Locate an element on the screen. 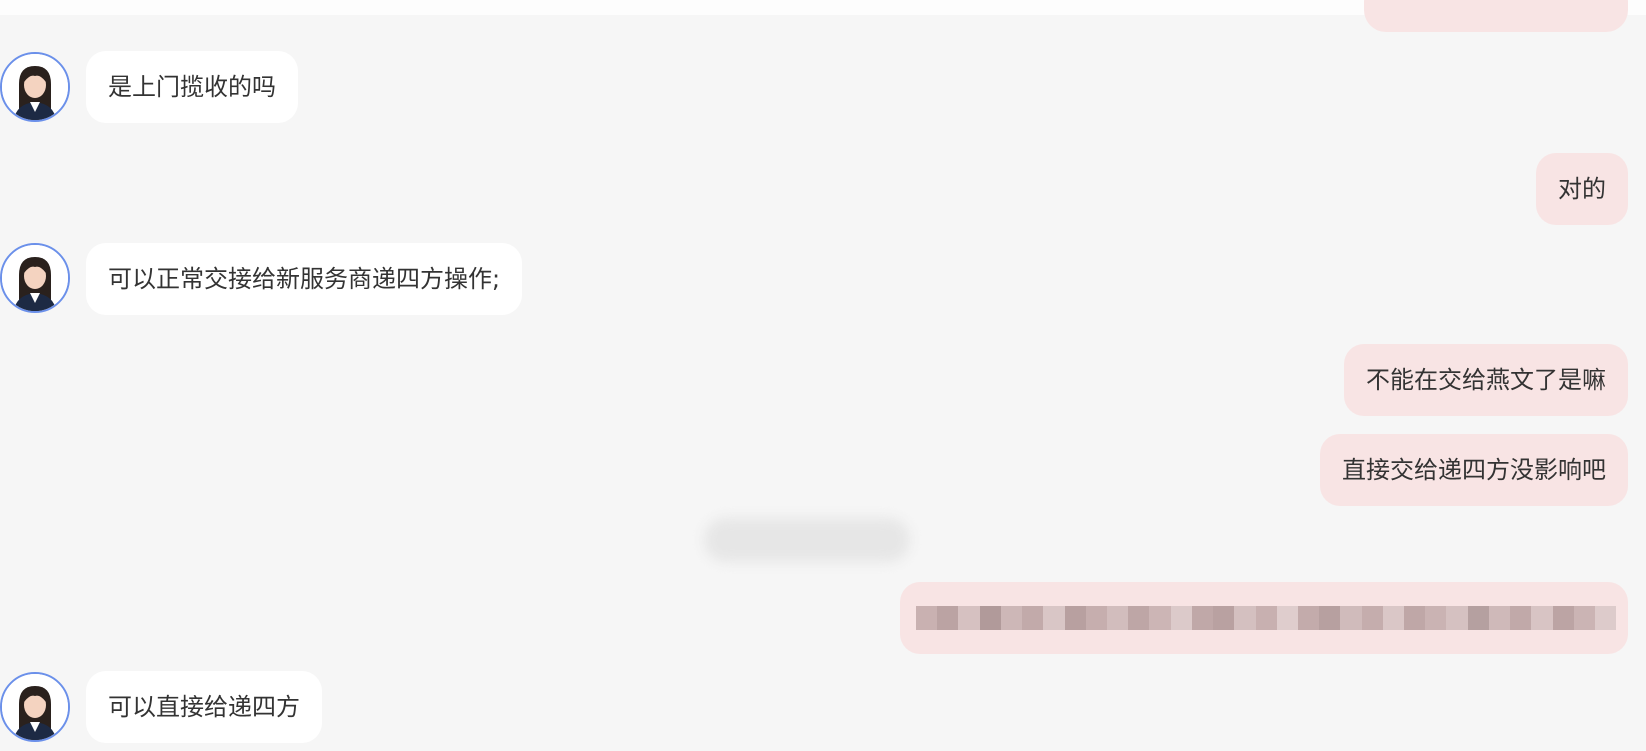 The height and width of the screenshot is (751, 1646). message-text: 是上门揽收的吗 is located at coordinates (192, 87).